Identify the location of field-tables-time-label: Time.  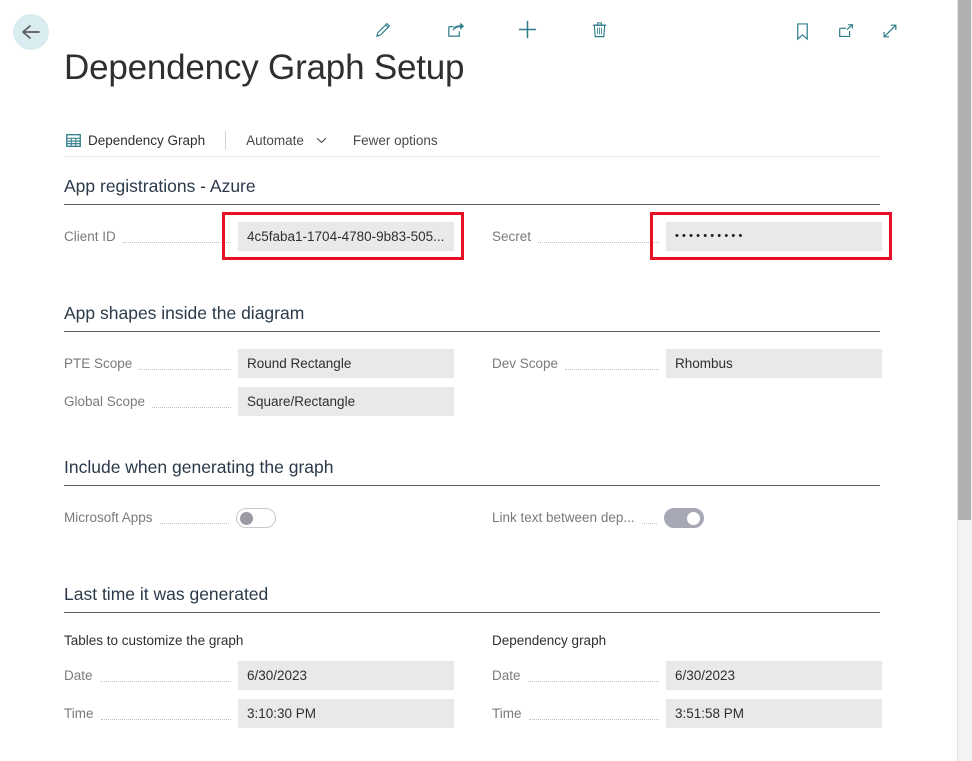
(79, 713).